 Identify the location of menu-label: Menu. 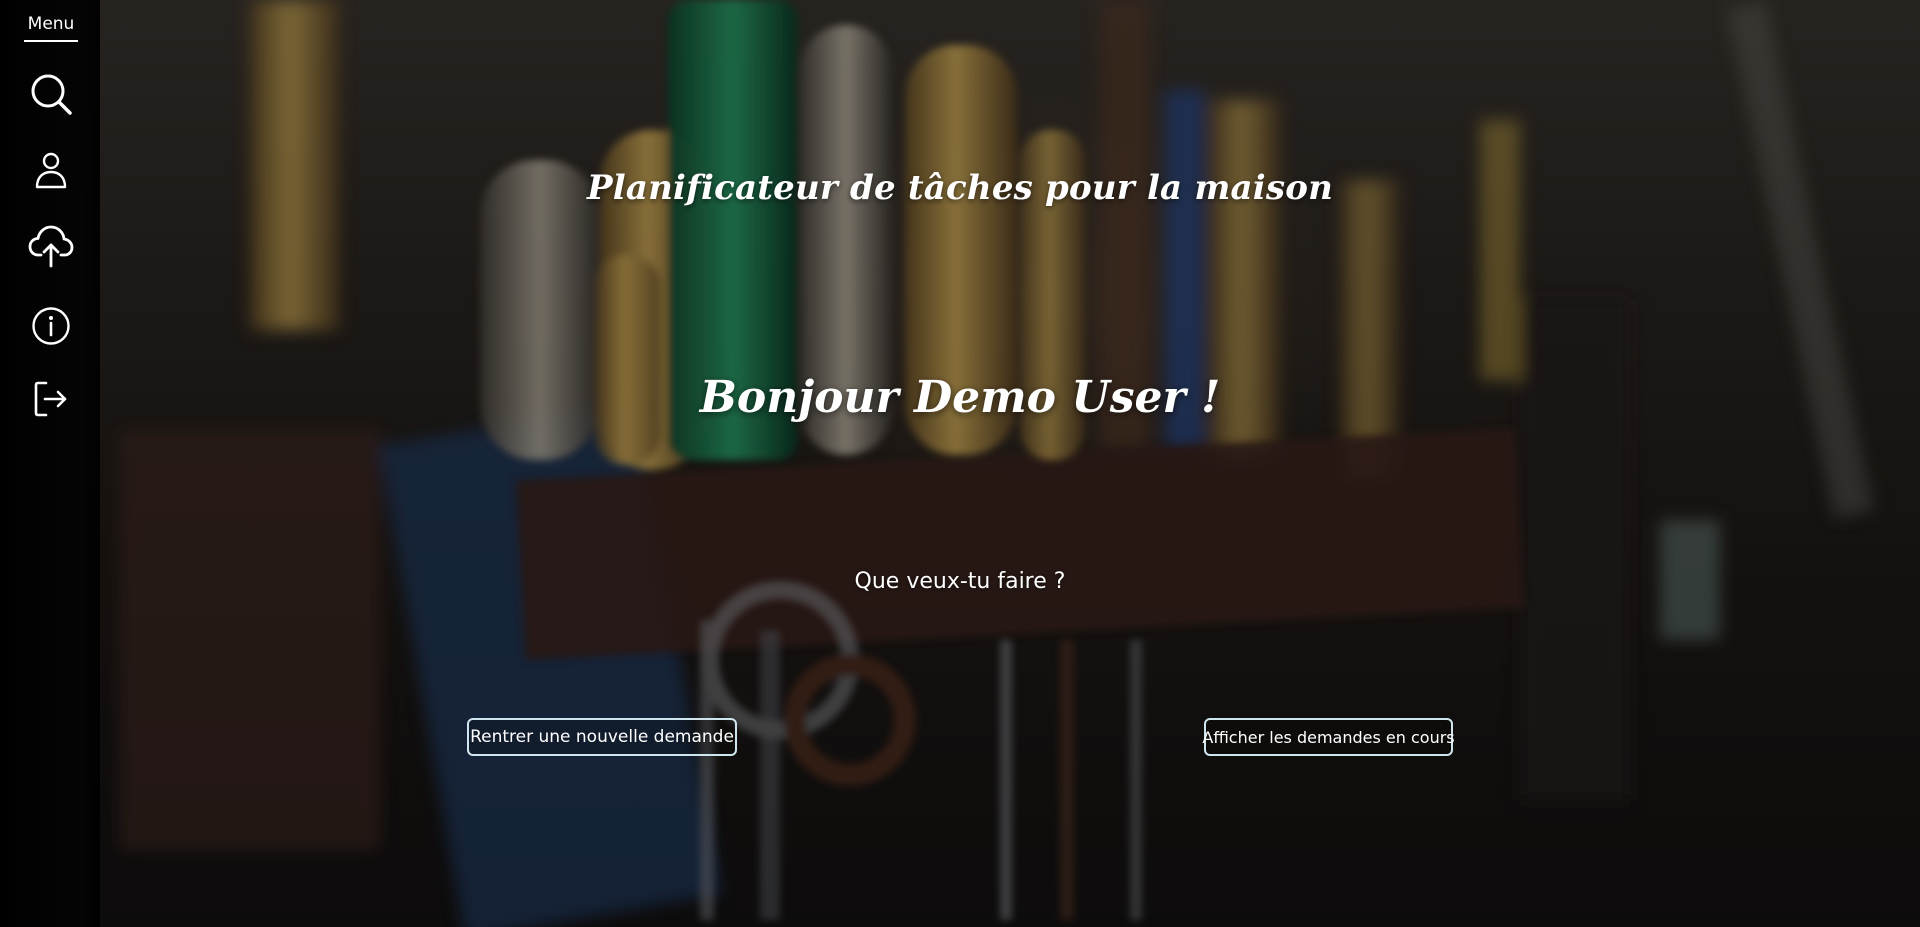
(51, 28).